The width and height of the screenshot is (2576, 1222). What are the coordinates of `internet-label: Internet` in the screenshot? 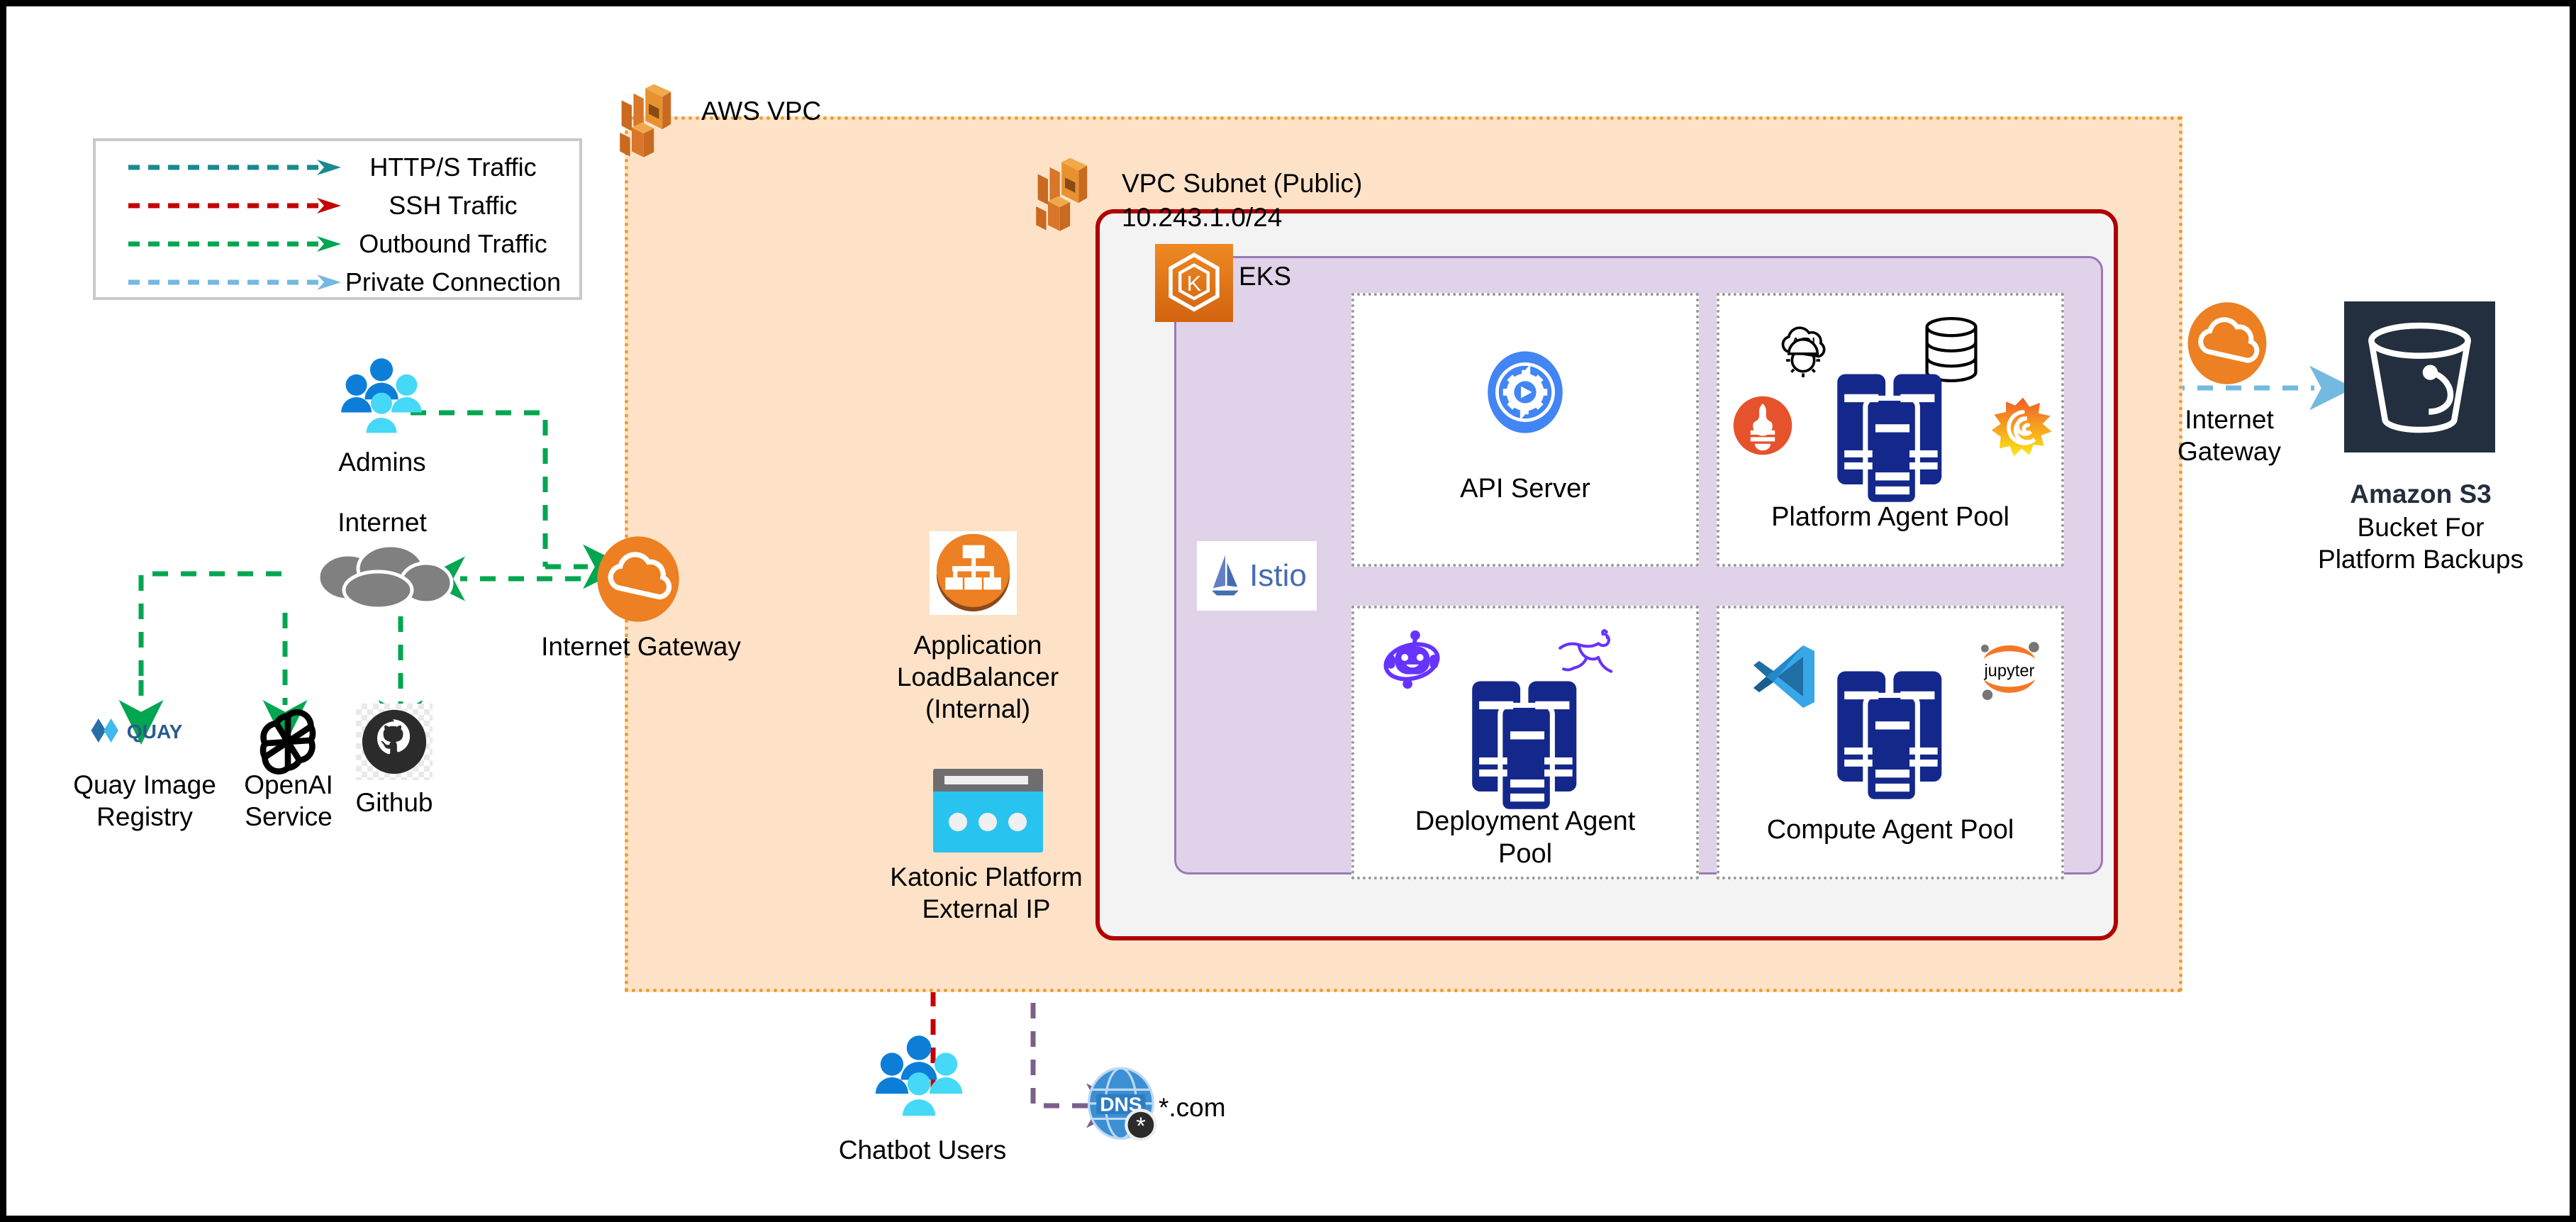 It's located at (382, 522).